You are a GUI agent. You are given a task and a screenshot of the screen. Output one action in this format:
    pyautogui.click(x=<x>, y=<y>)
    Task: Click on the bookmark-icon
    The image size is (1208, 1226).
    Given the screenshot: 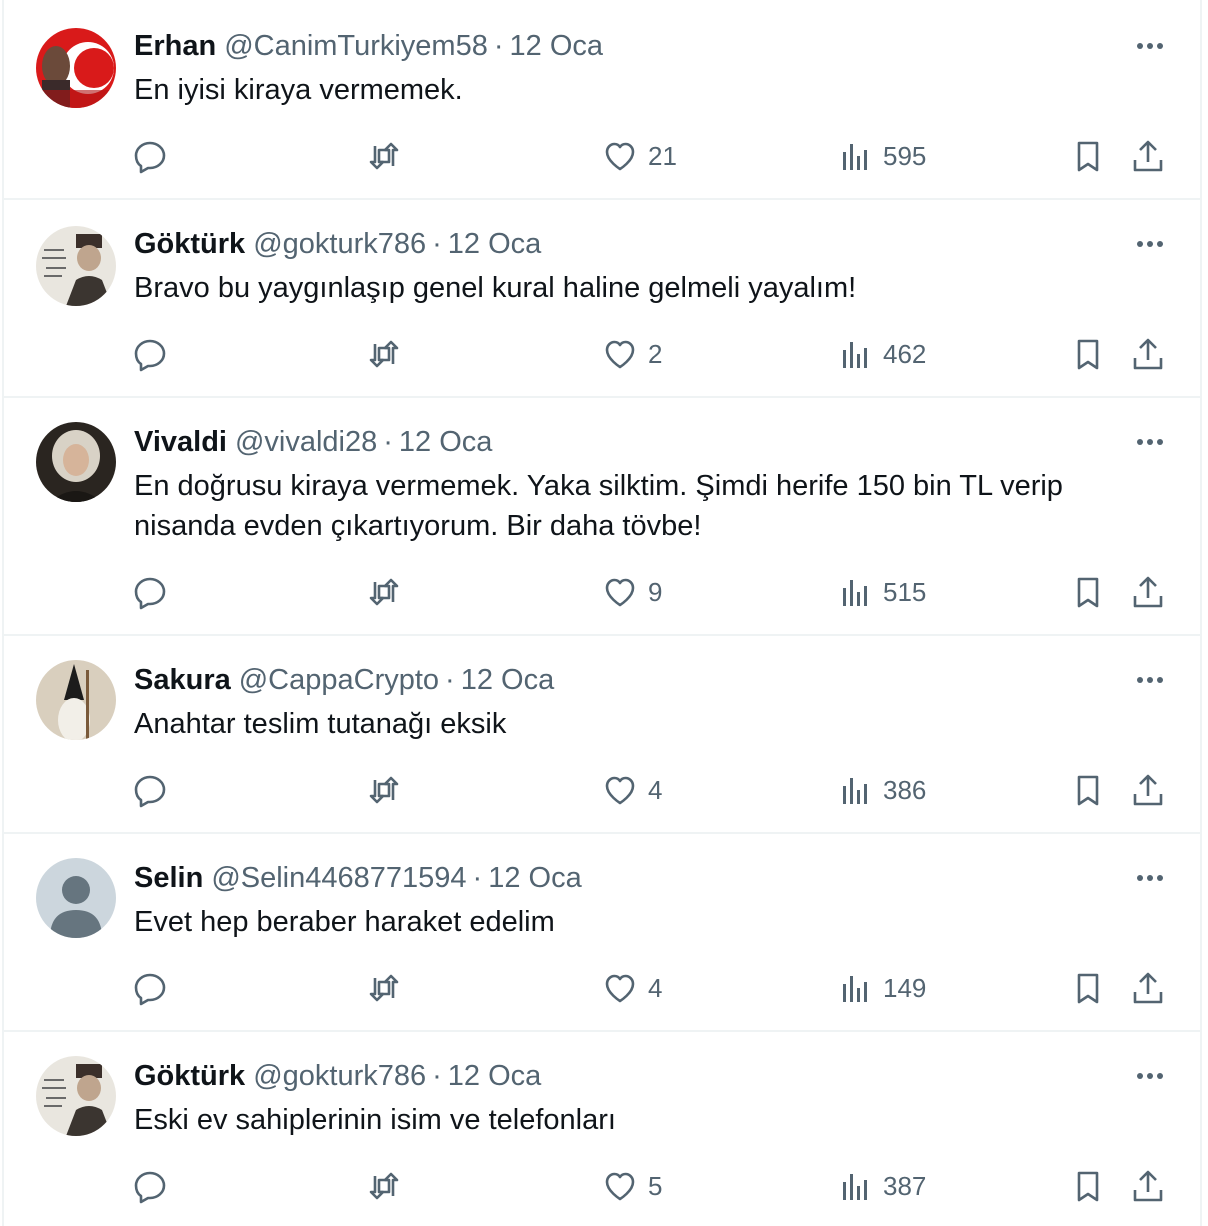 What is the action you would take?
    pyautogui.click(x=1088, y=988)
    